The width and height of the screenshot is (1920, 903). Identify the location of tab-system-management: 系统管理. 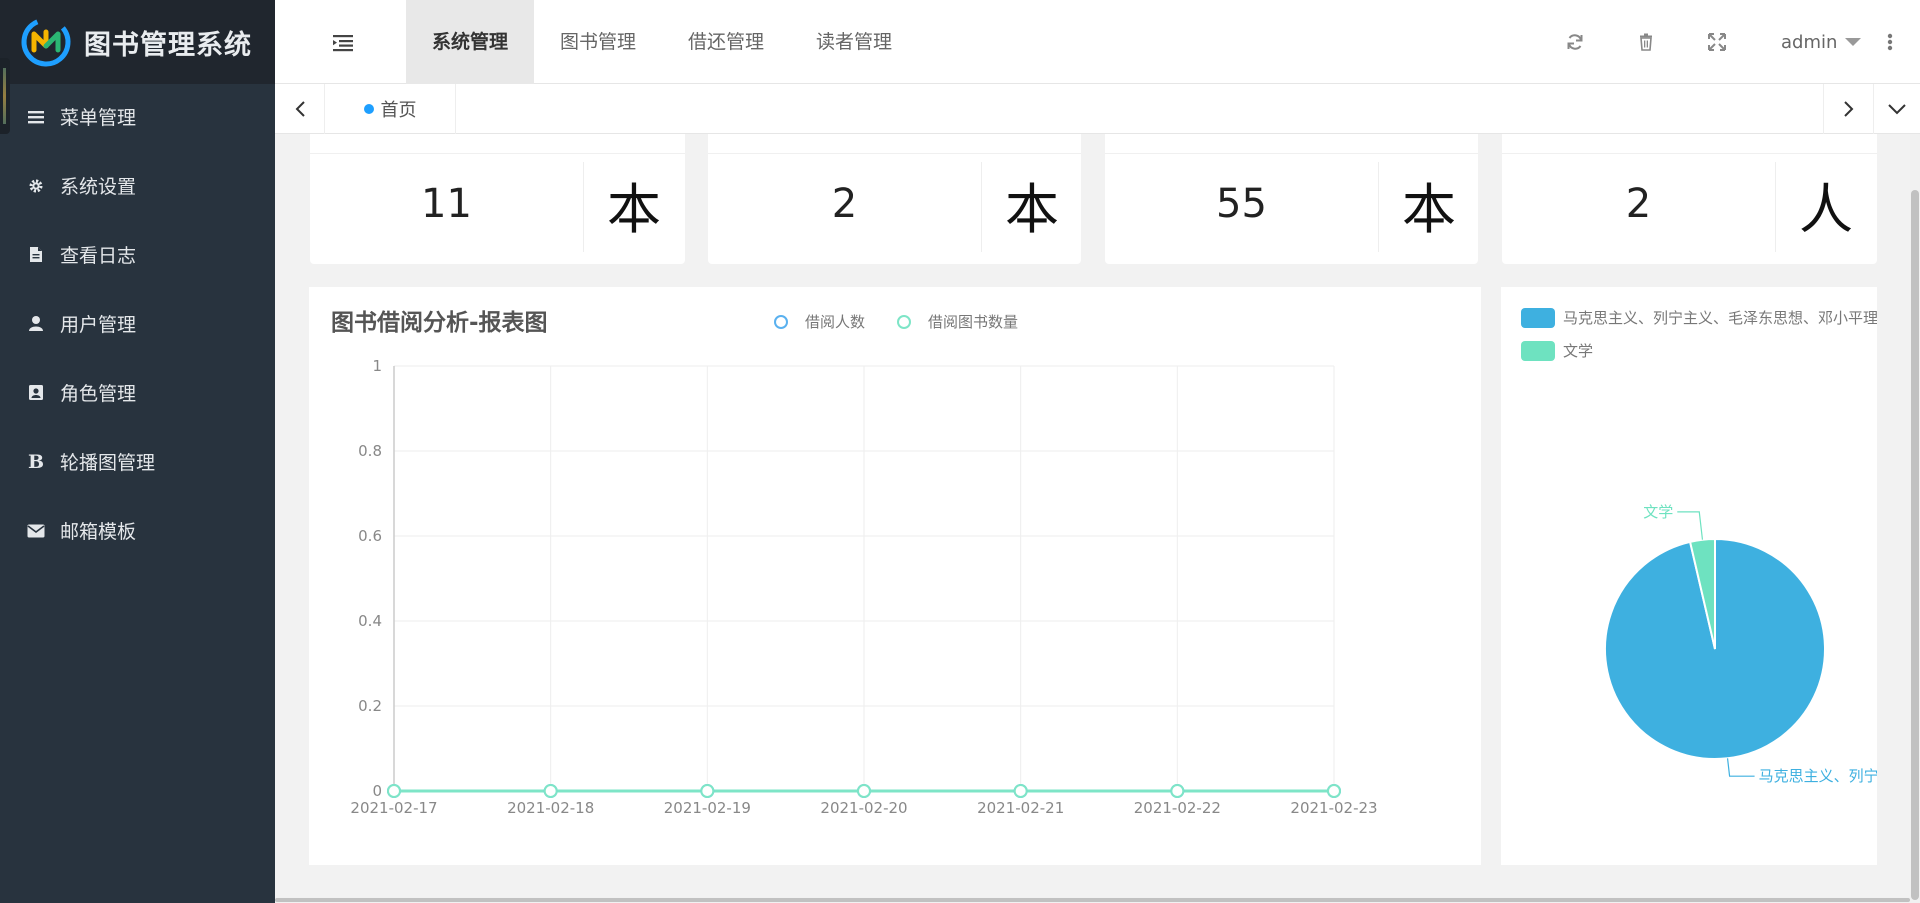
(470, 42).